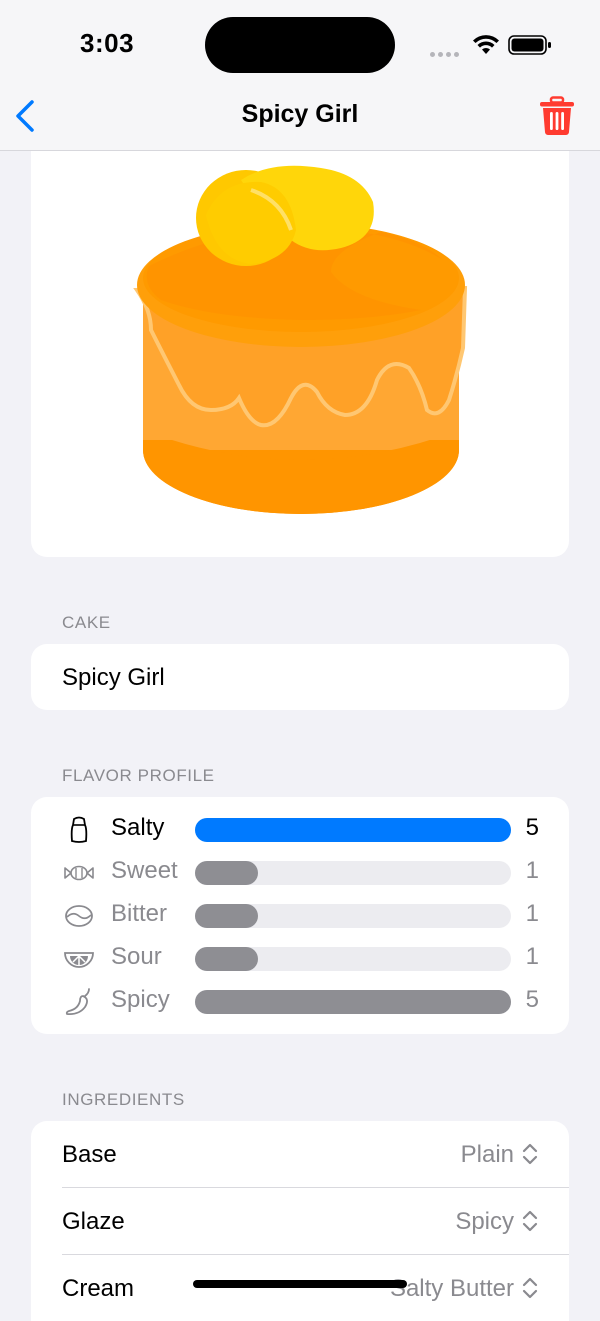  I want to click on cake-name-field: Spicy Girl, so click(300, 677).